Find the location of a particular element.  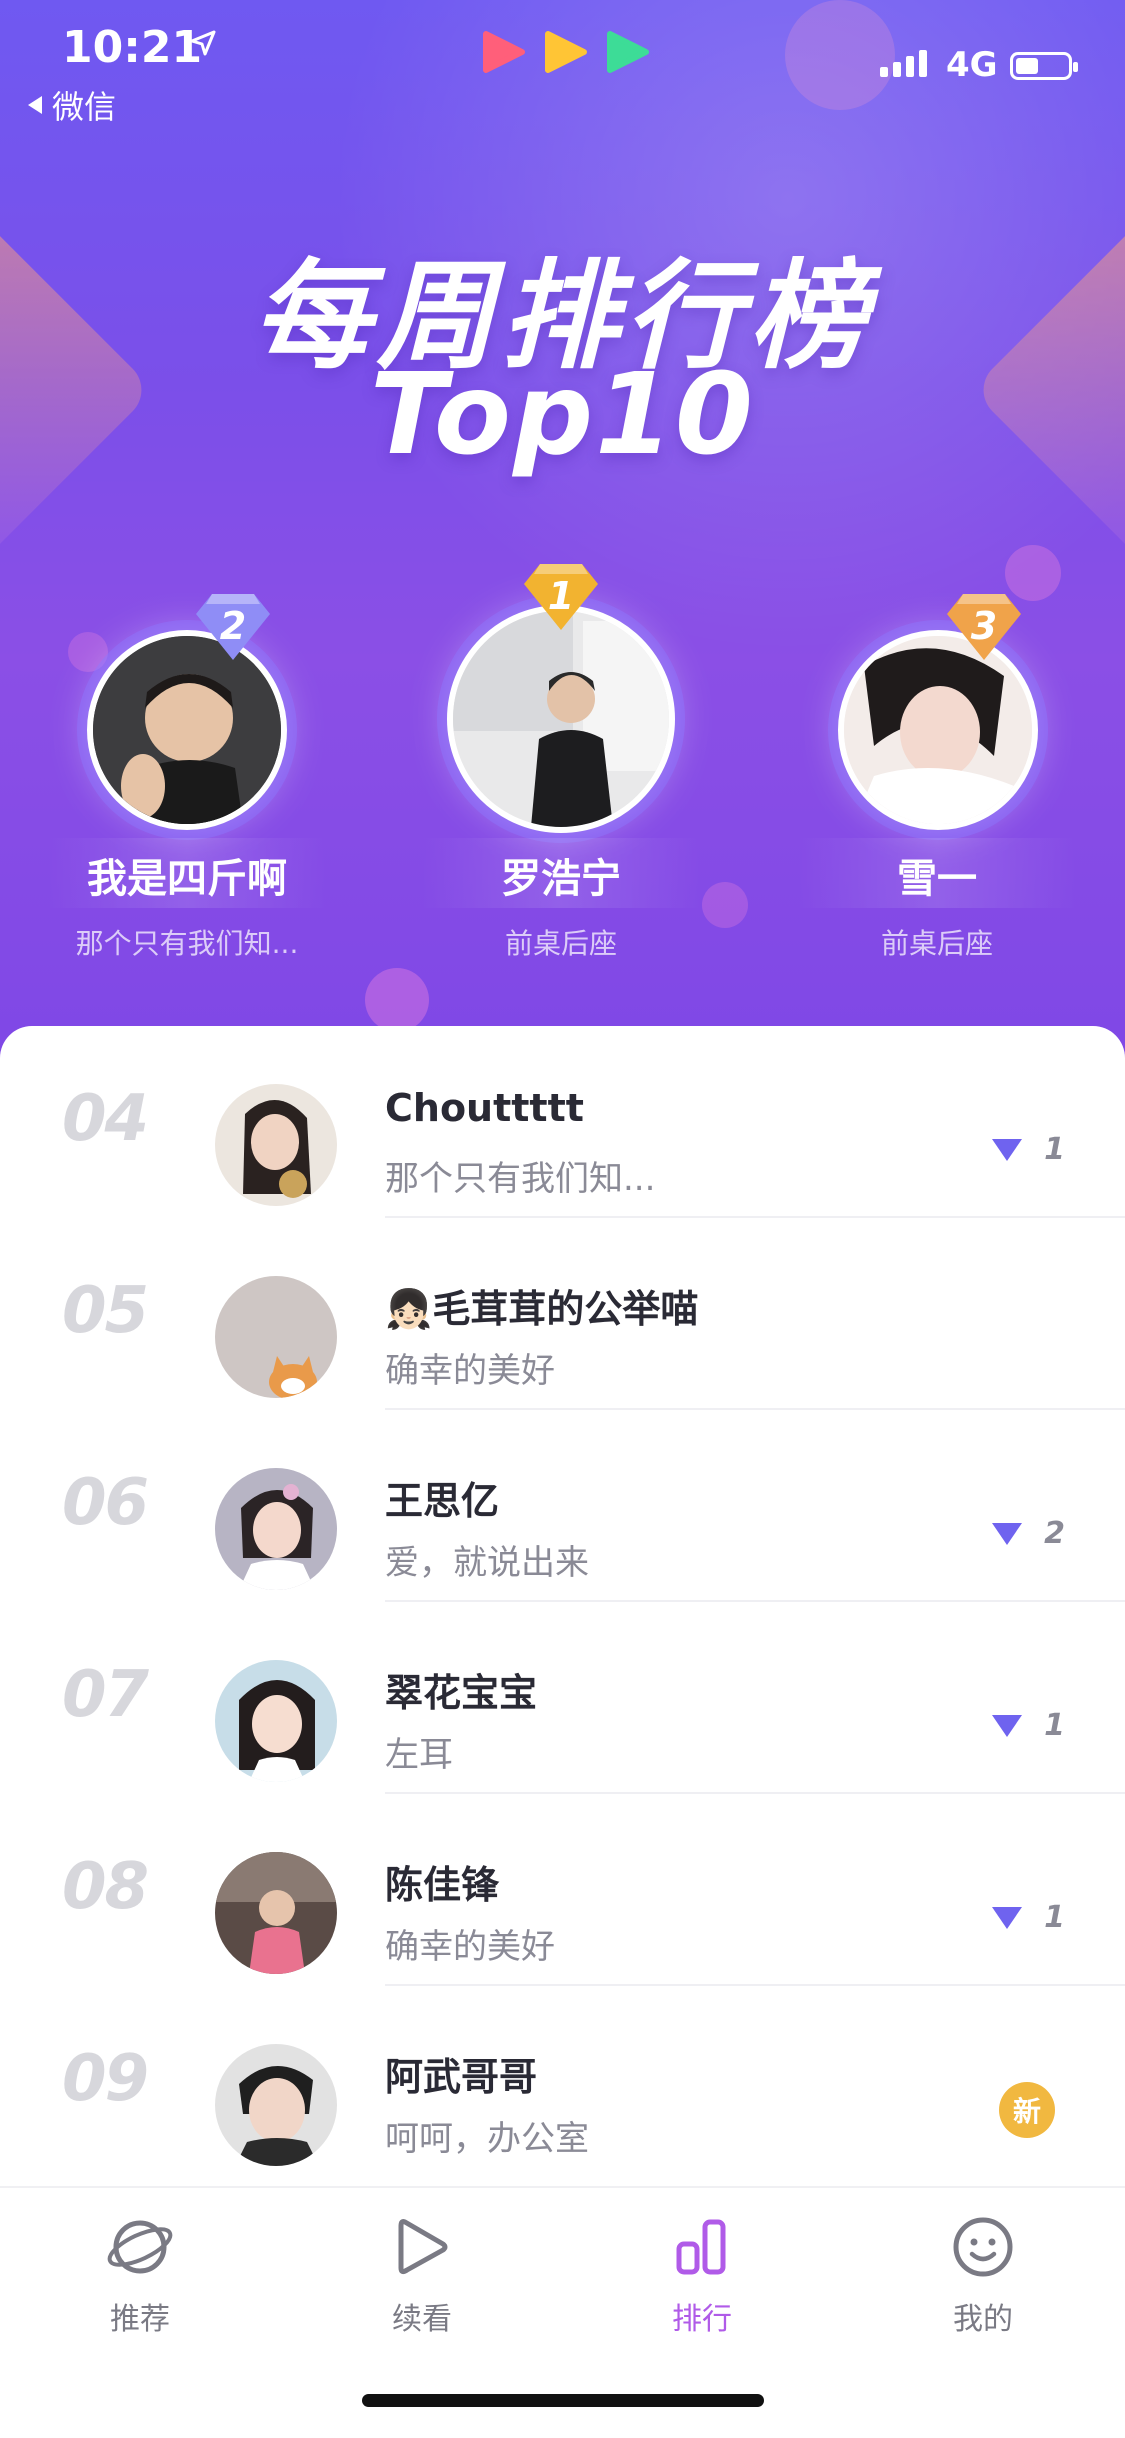

item-title: 翠花宝宝 is located at coordinates (461, 1693).